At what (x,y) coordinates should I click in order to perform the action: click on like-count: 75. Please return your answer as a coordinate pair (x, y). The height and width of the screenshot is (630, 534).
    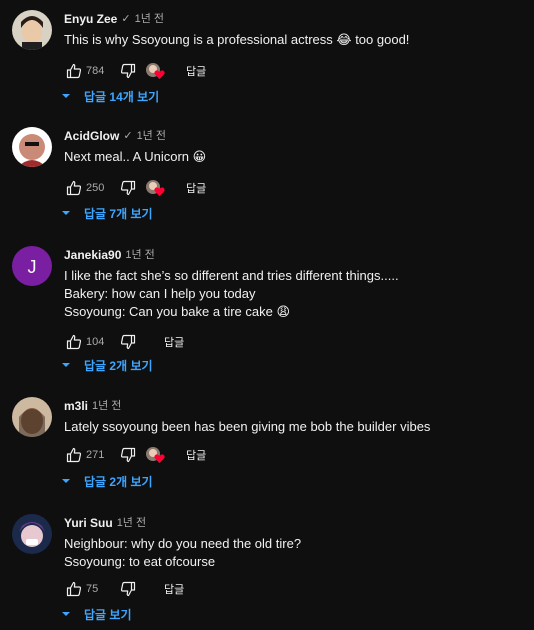
    Looking at the image, I should click on (92, 589).